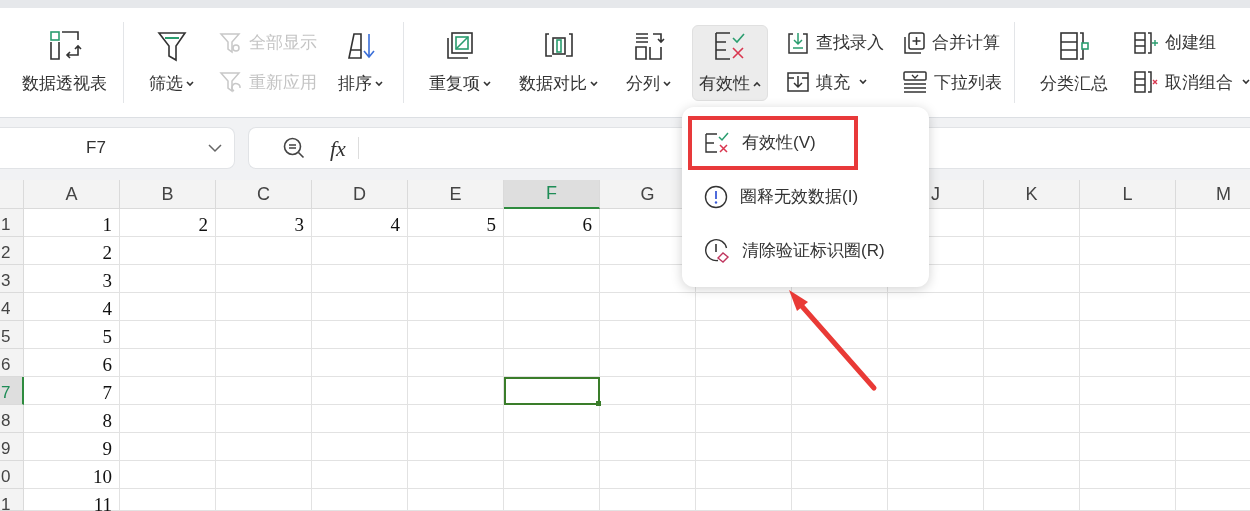  Describe the element at coordinates (72, 419) in the screenshot. I see `table-cell: 8` at that location.